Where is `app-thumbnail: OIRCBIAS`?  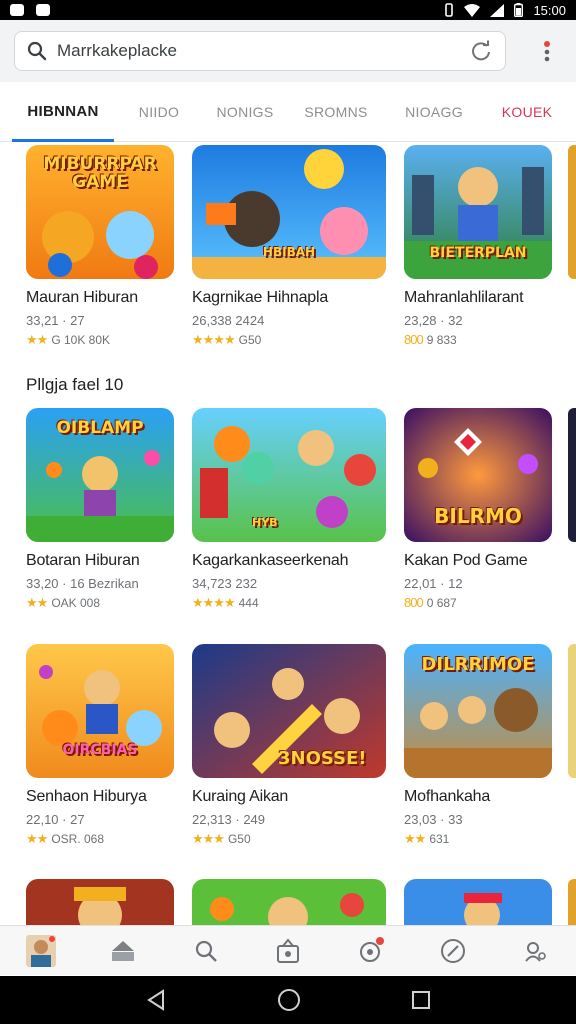
app-thumbnail: OIRCBIAS is located at coordinates (100, 711).